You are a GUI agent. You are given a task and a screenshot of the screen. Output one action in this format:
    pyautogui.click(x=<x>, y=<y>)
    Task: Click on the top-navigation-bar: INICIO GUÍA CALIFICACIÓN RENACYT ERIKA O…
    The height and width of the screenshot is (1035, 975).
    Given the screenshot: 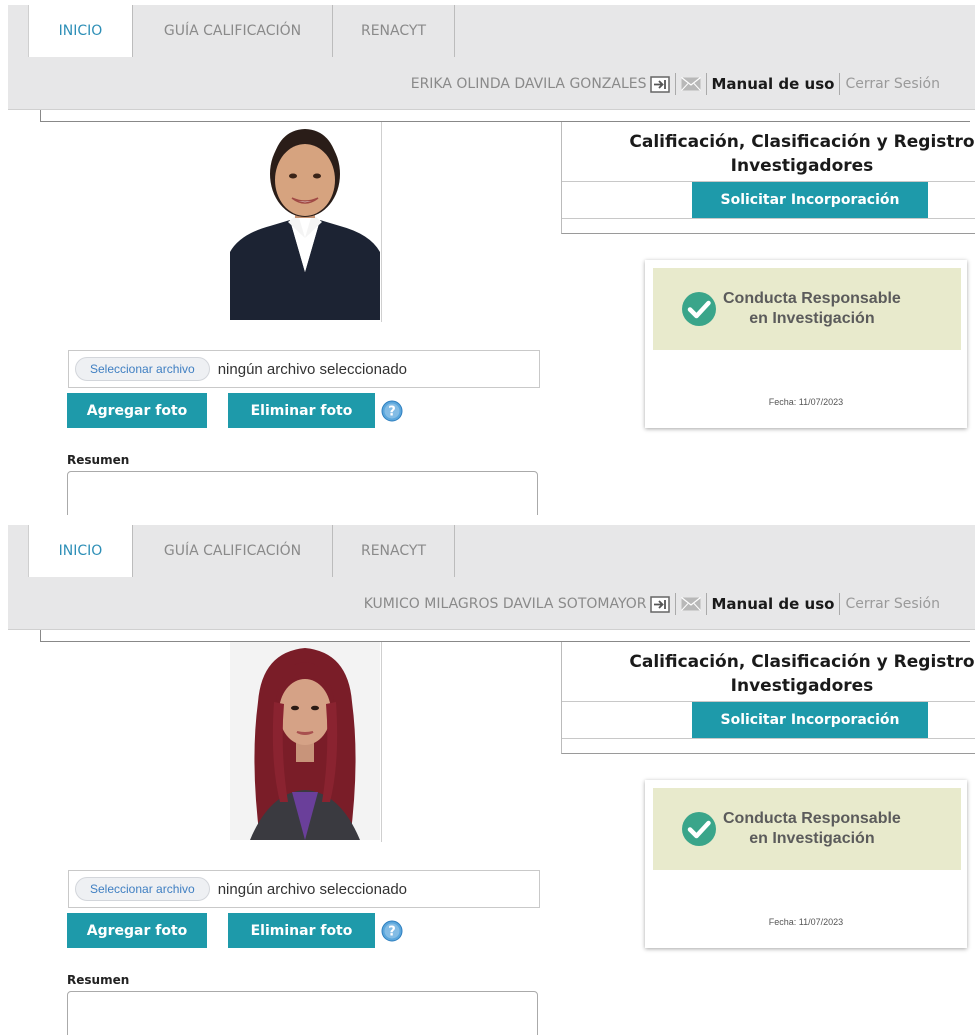 What is the action you would take?
    pyautogui.click(x=491, y=57)
    